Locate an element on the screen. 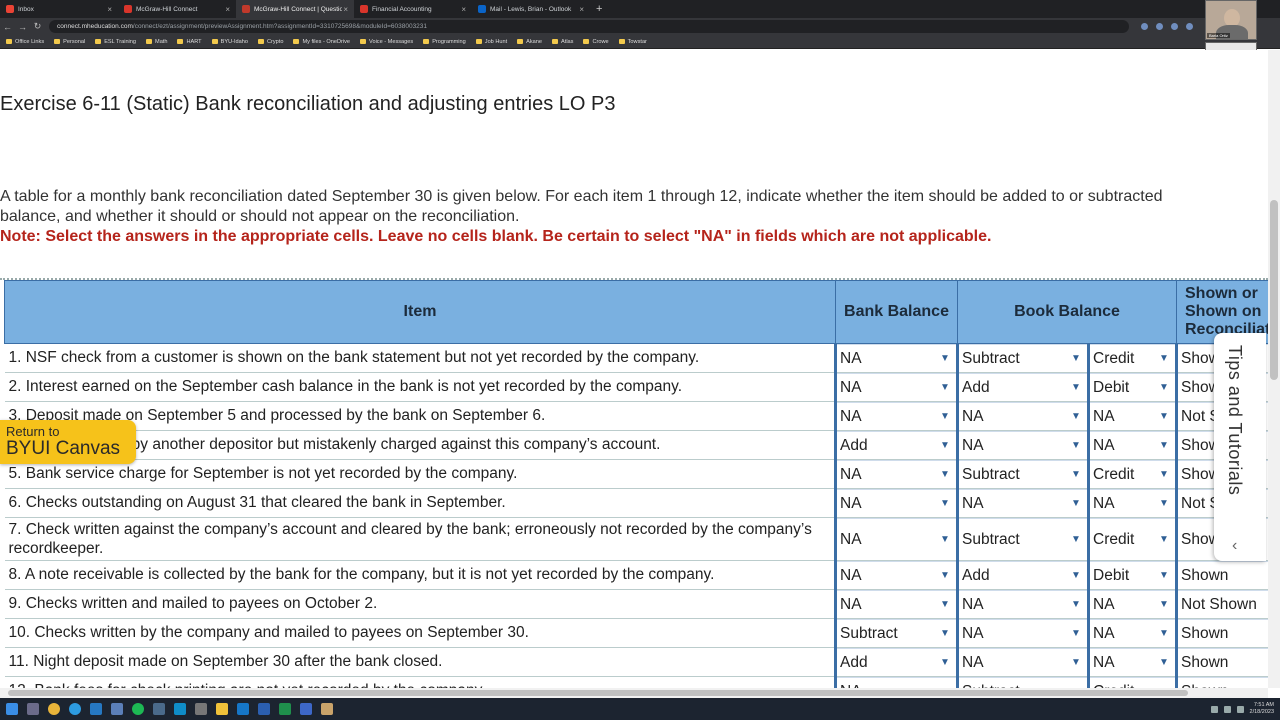 The image size is (1280, 720). vscode-icon is located at coordinates (96, 709).